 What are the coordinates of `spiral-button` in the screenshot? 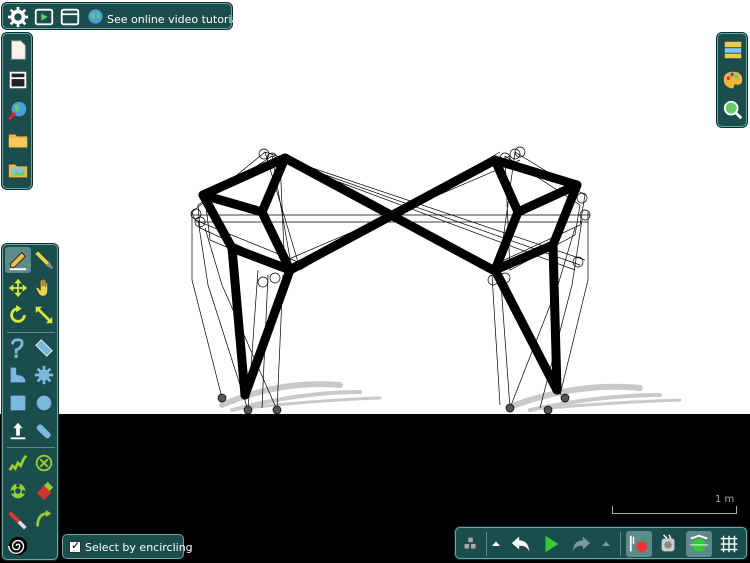 It's located at (18, 546).